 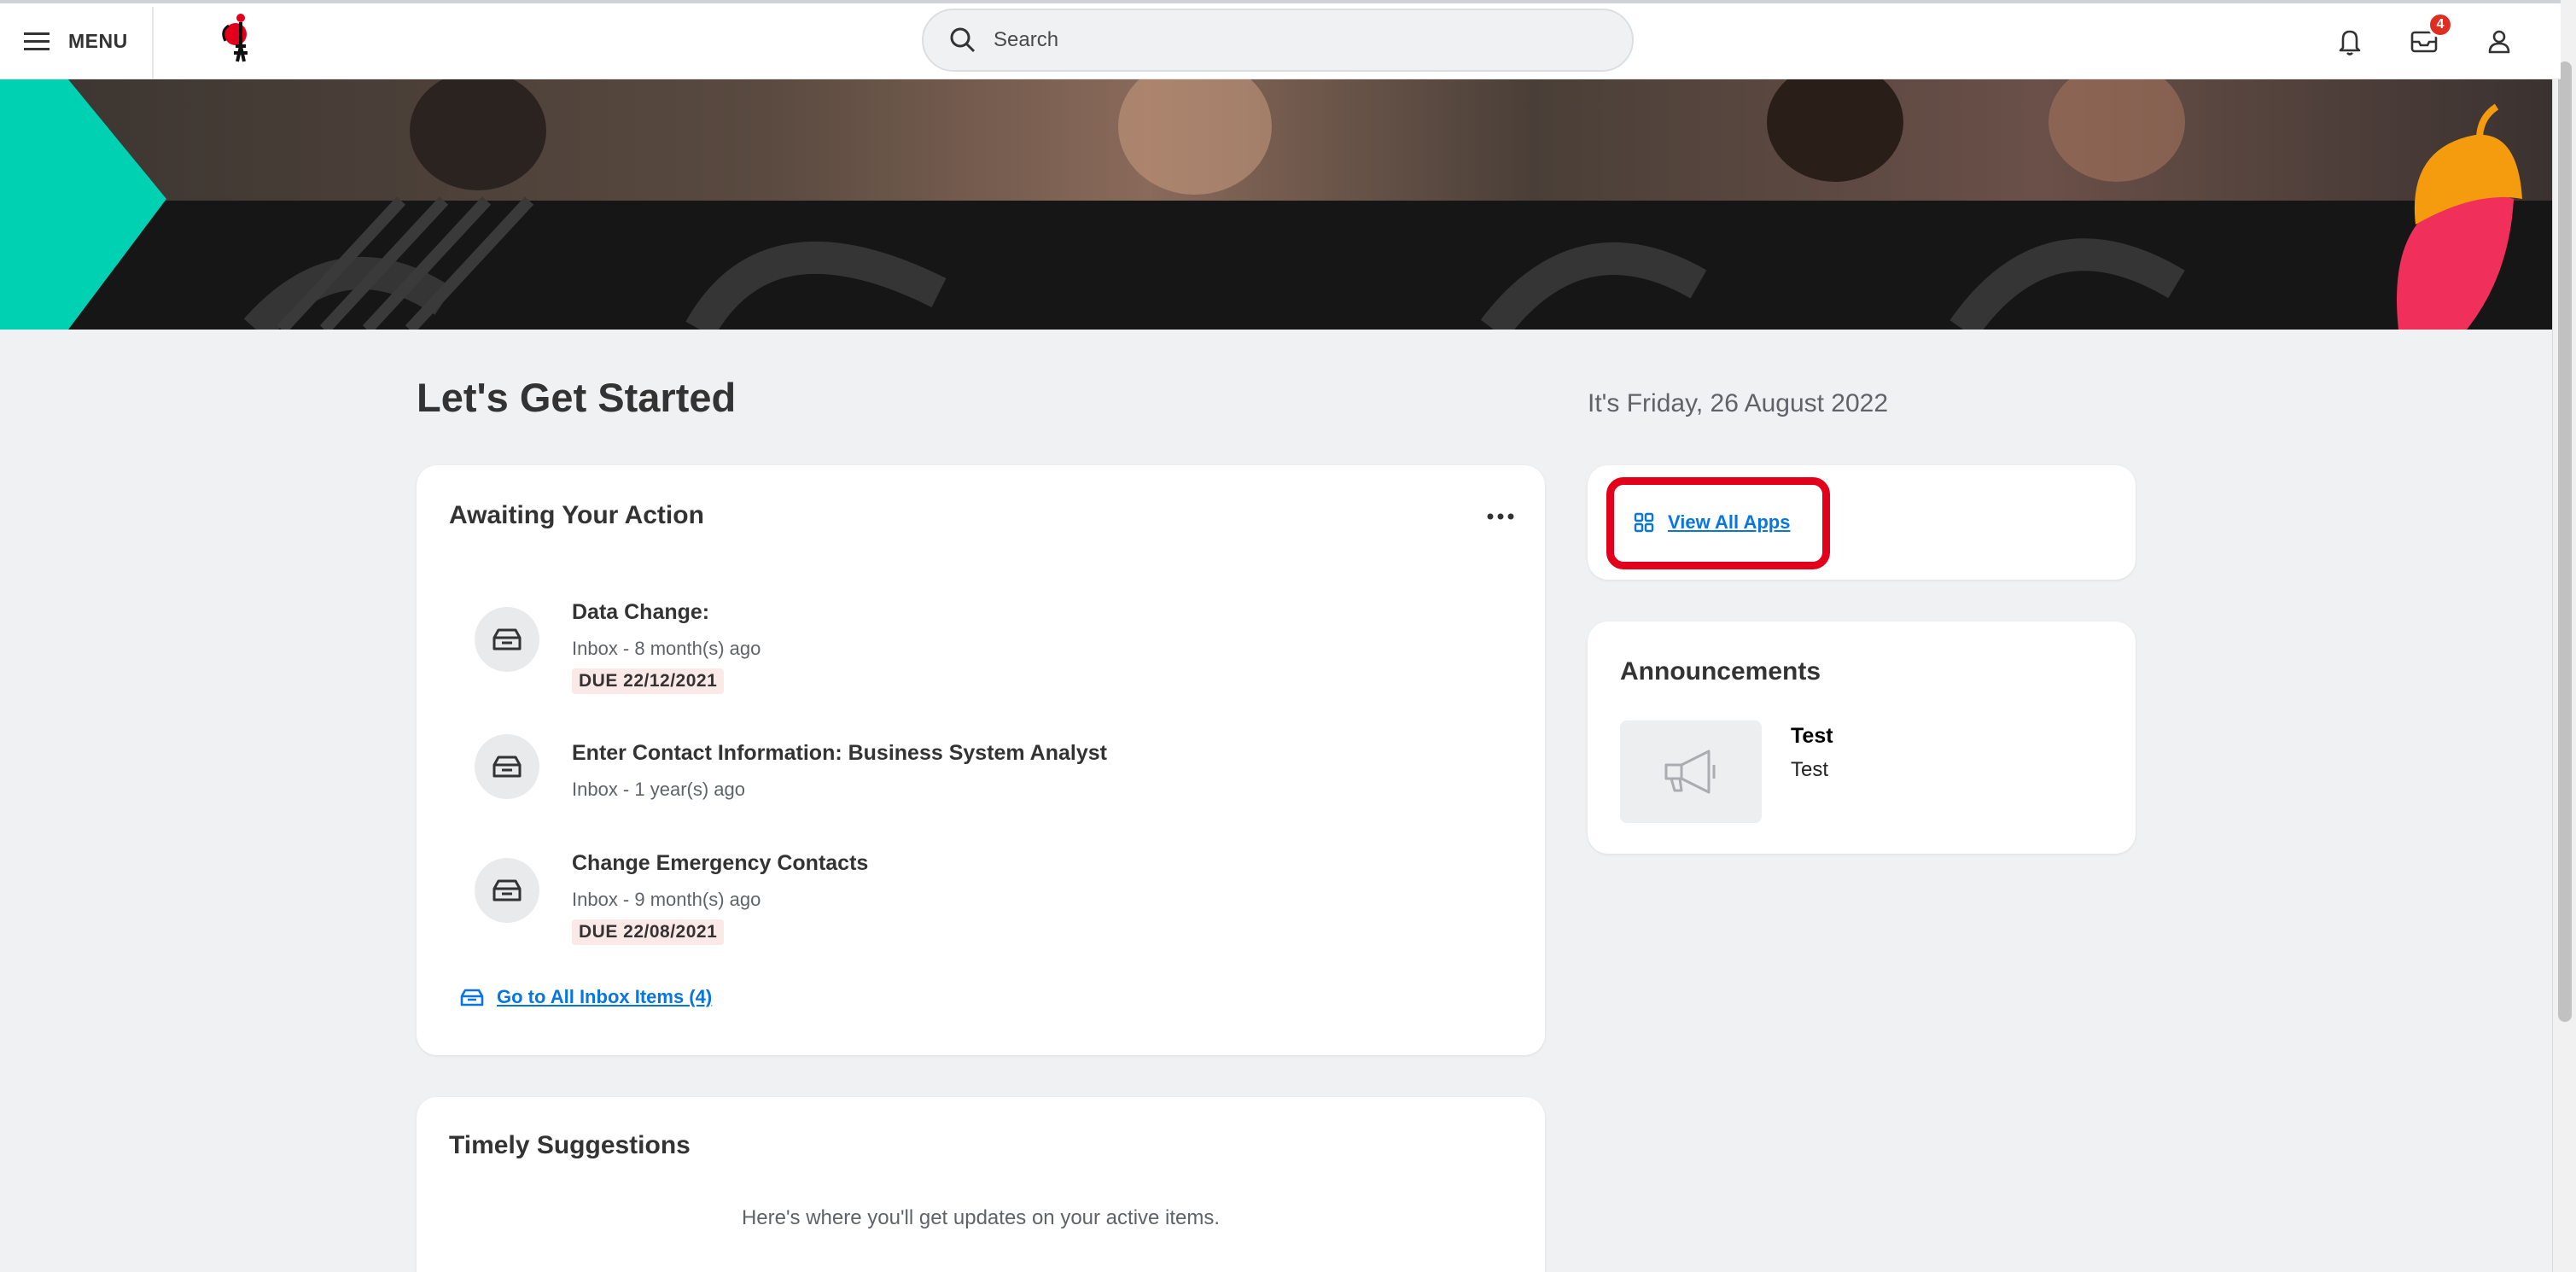 I want to click on page-title: Let's Get Started, so click(x=577, y=397).